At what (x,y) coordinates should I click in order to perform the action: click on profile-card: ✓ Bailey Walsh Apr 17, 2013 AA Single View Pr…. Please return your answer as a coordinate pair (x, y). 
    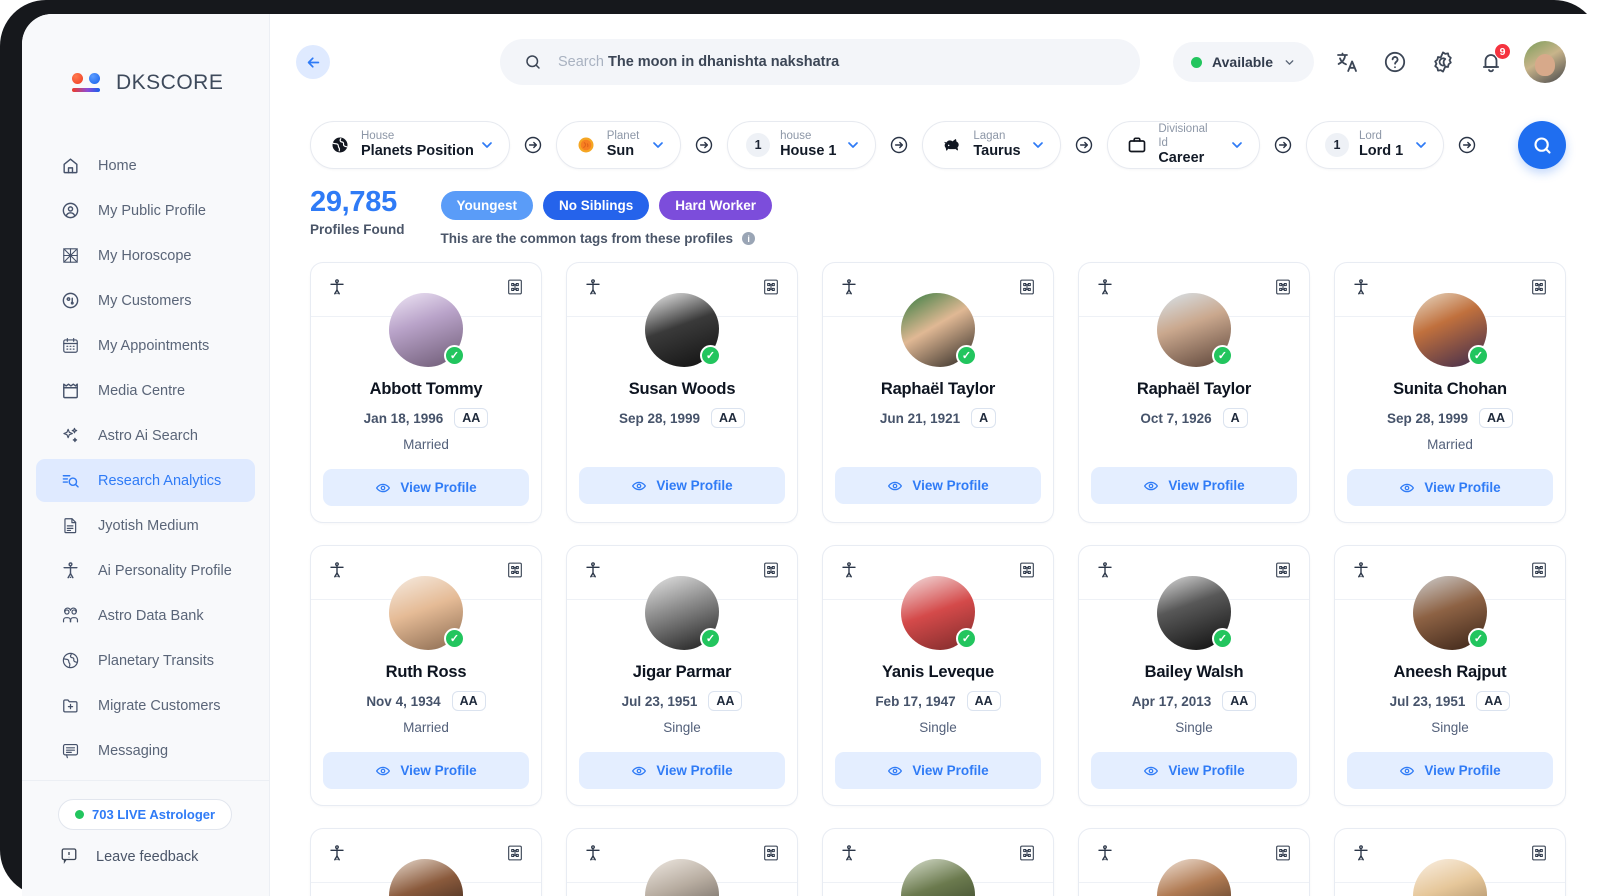
    Looking at the image, I should click on (1194, 675).